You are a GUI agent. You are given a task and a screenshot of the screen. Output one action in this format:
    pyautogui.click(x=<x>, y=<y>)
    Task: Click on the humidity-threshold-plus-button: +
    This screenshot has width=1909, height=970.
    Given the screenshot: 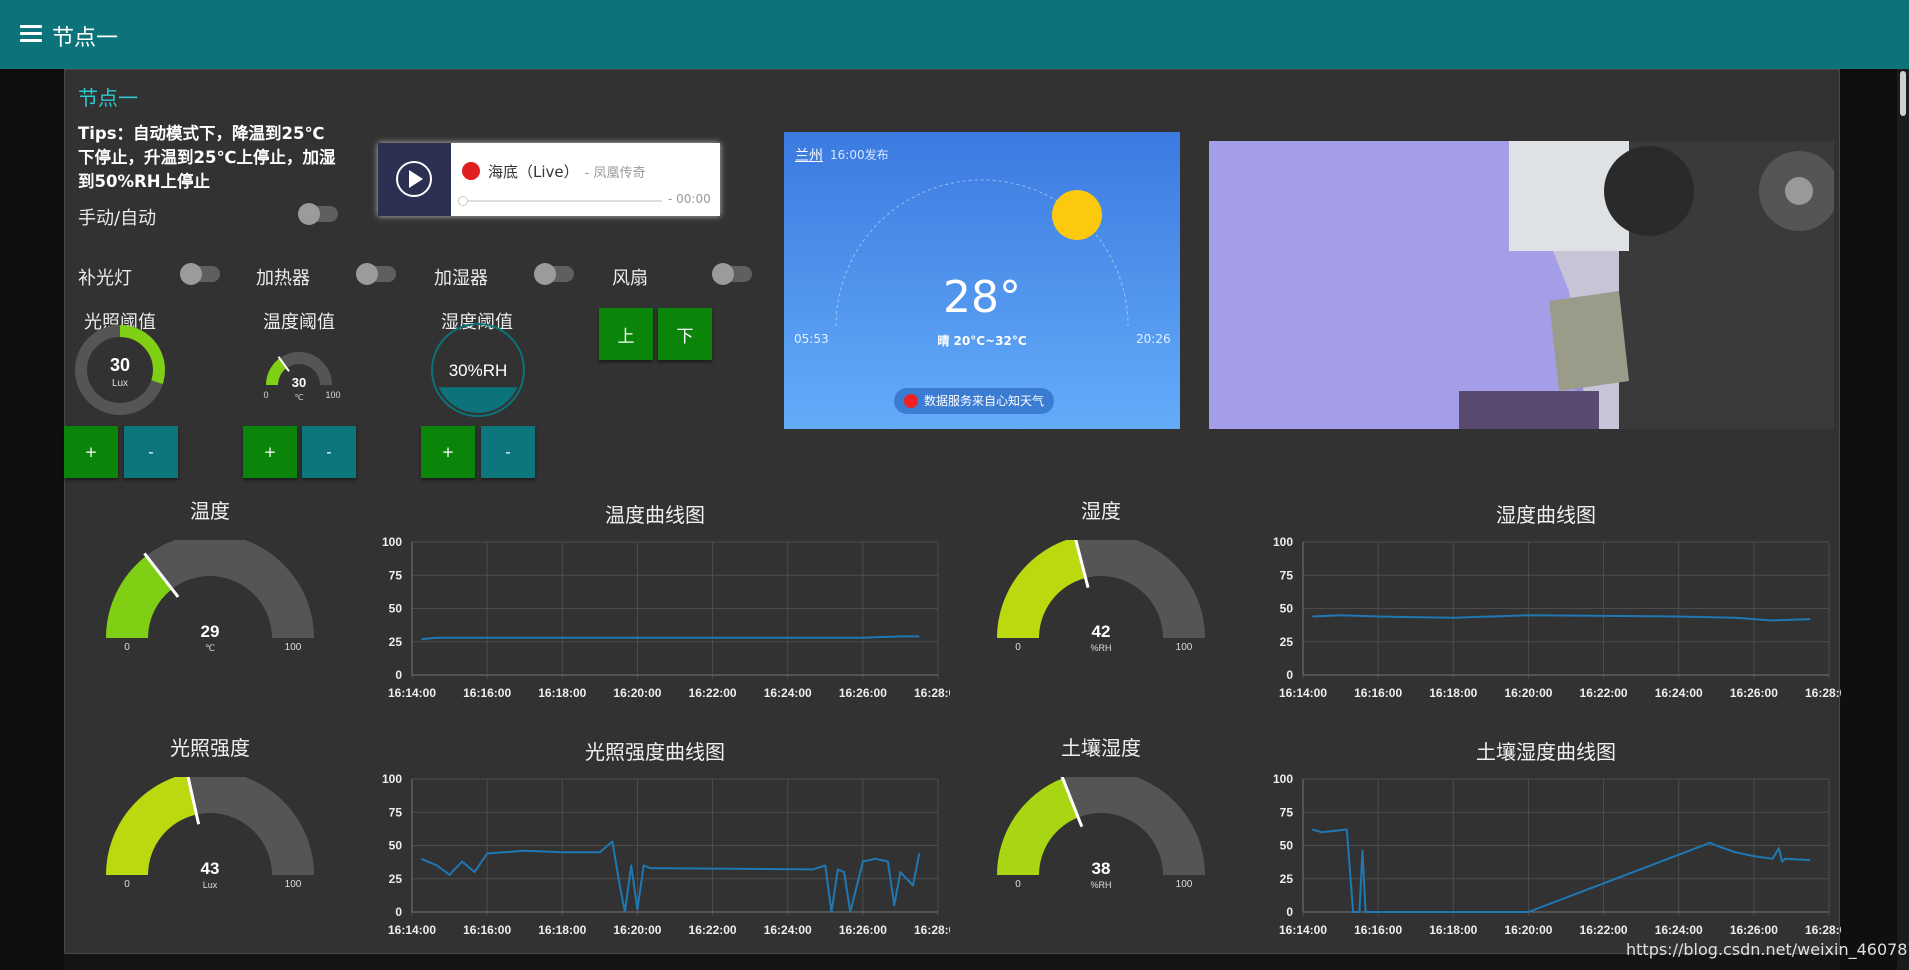 What is the action you would take?
    pyautogui.click(x=448, y=452)
    